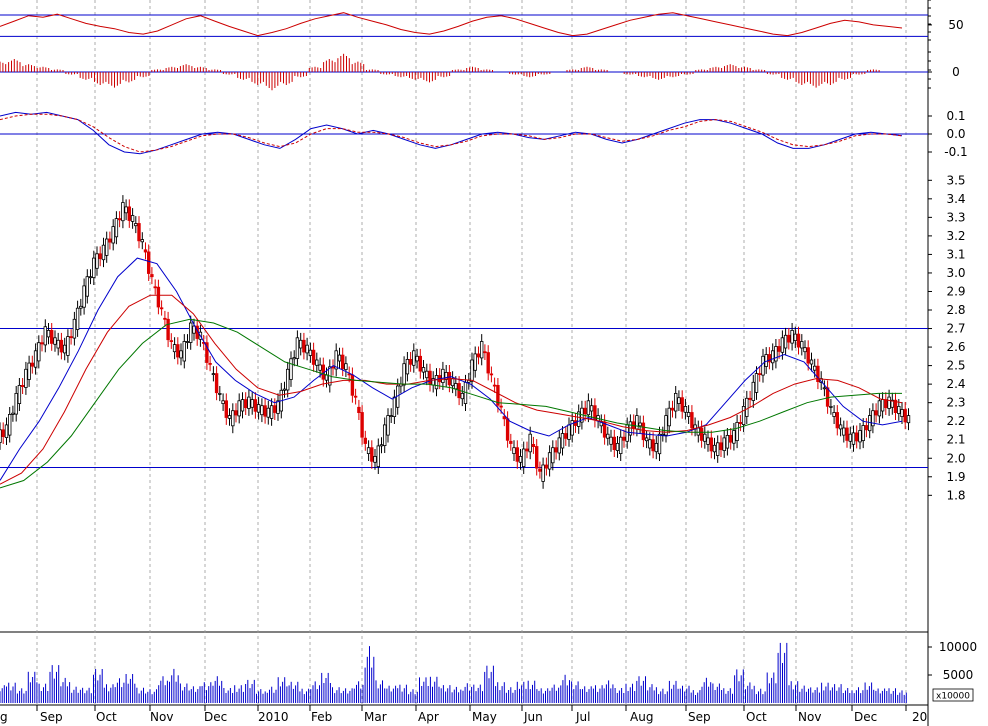 Image resolution: width=988 pixels, height=726 pixels. What do you see at coordinates (321, 717) in the screenshot?
I see `x-axis-label: Feb` at bounding box center [321, 717].